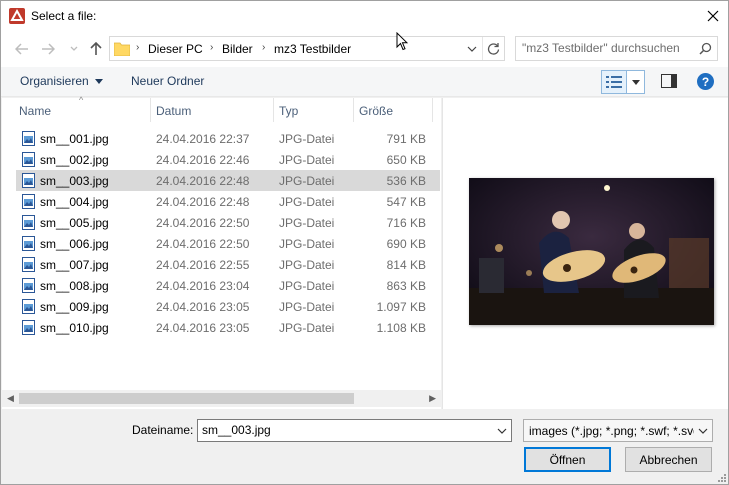 This screenshot has width=729, height=485. Describe the element at coordinates (636, 82) in the screenshot. I see `view-options-dropdown` at that location.